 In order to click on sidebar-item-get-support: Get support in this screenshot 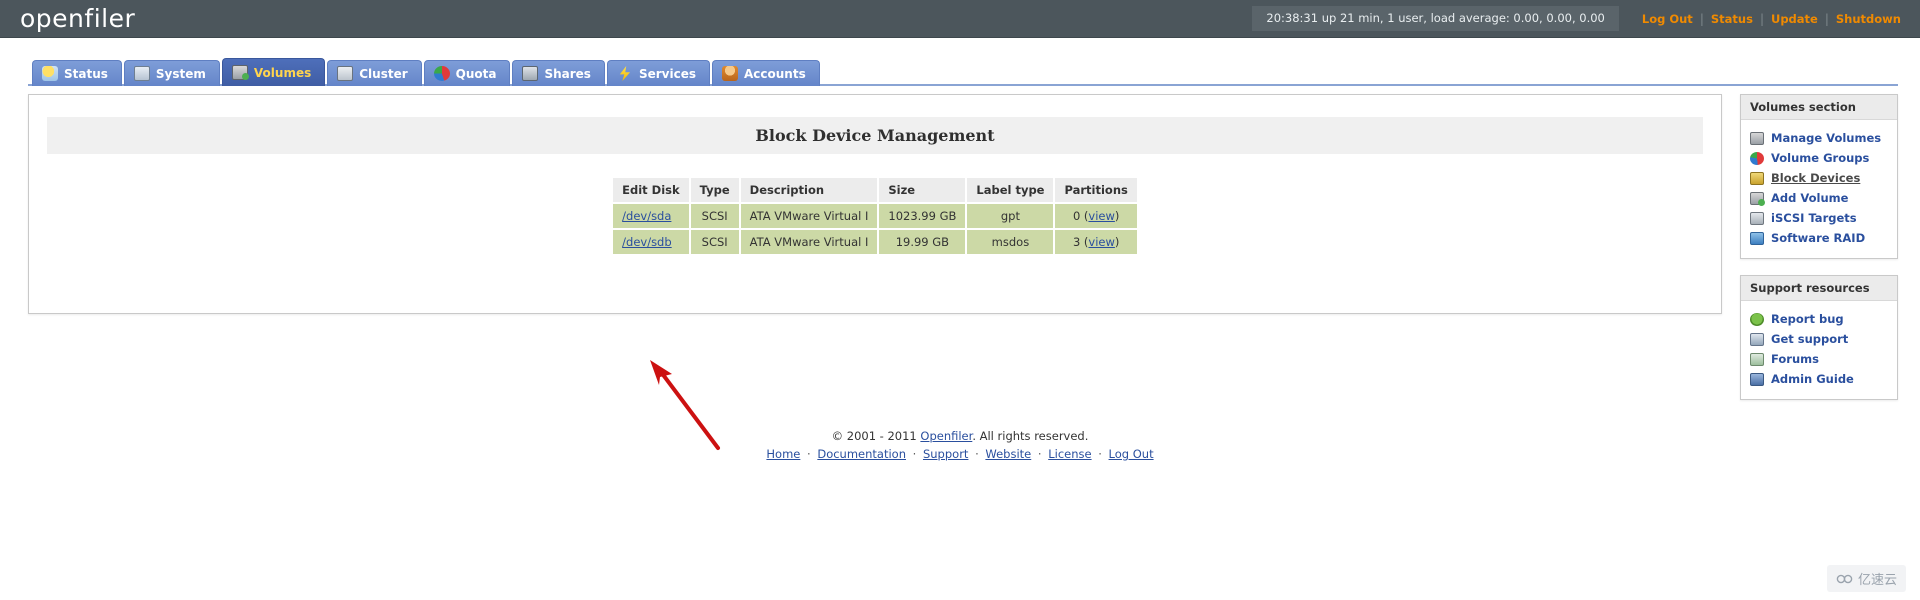, I will do `click(1819, 339)`.